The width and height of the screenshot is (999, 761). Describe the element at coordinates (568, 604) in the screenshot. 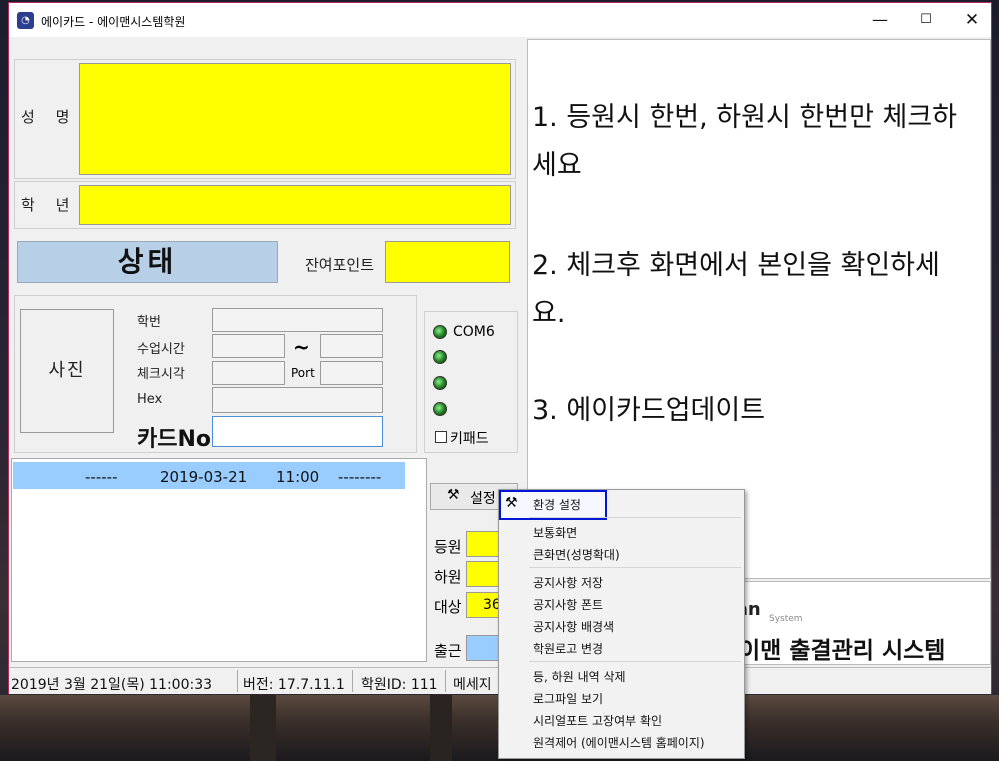

I see `menu-item-notice-font: 공지사항 폰트` at that location.